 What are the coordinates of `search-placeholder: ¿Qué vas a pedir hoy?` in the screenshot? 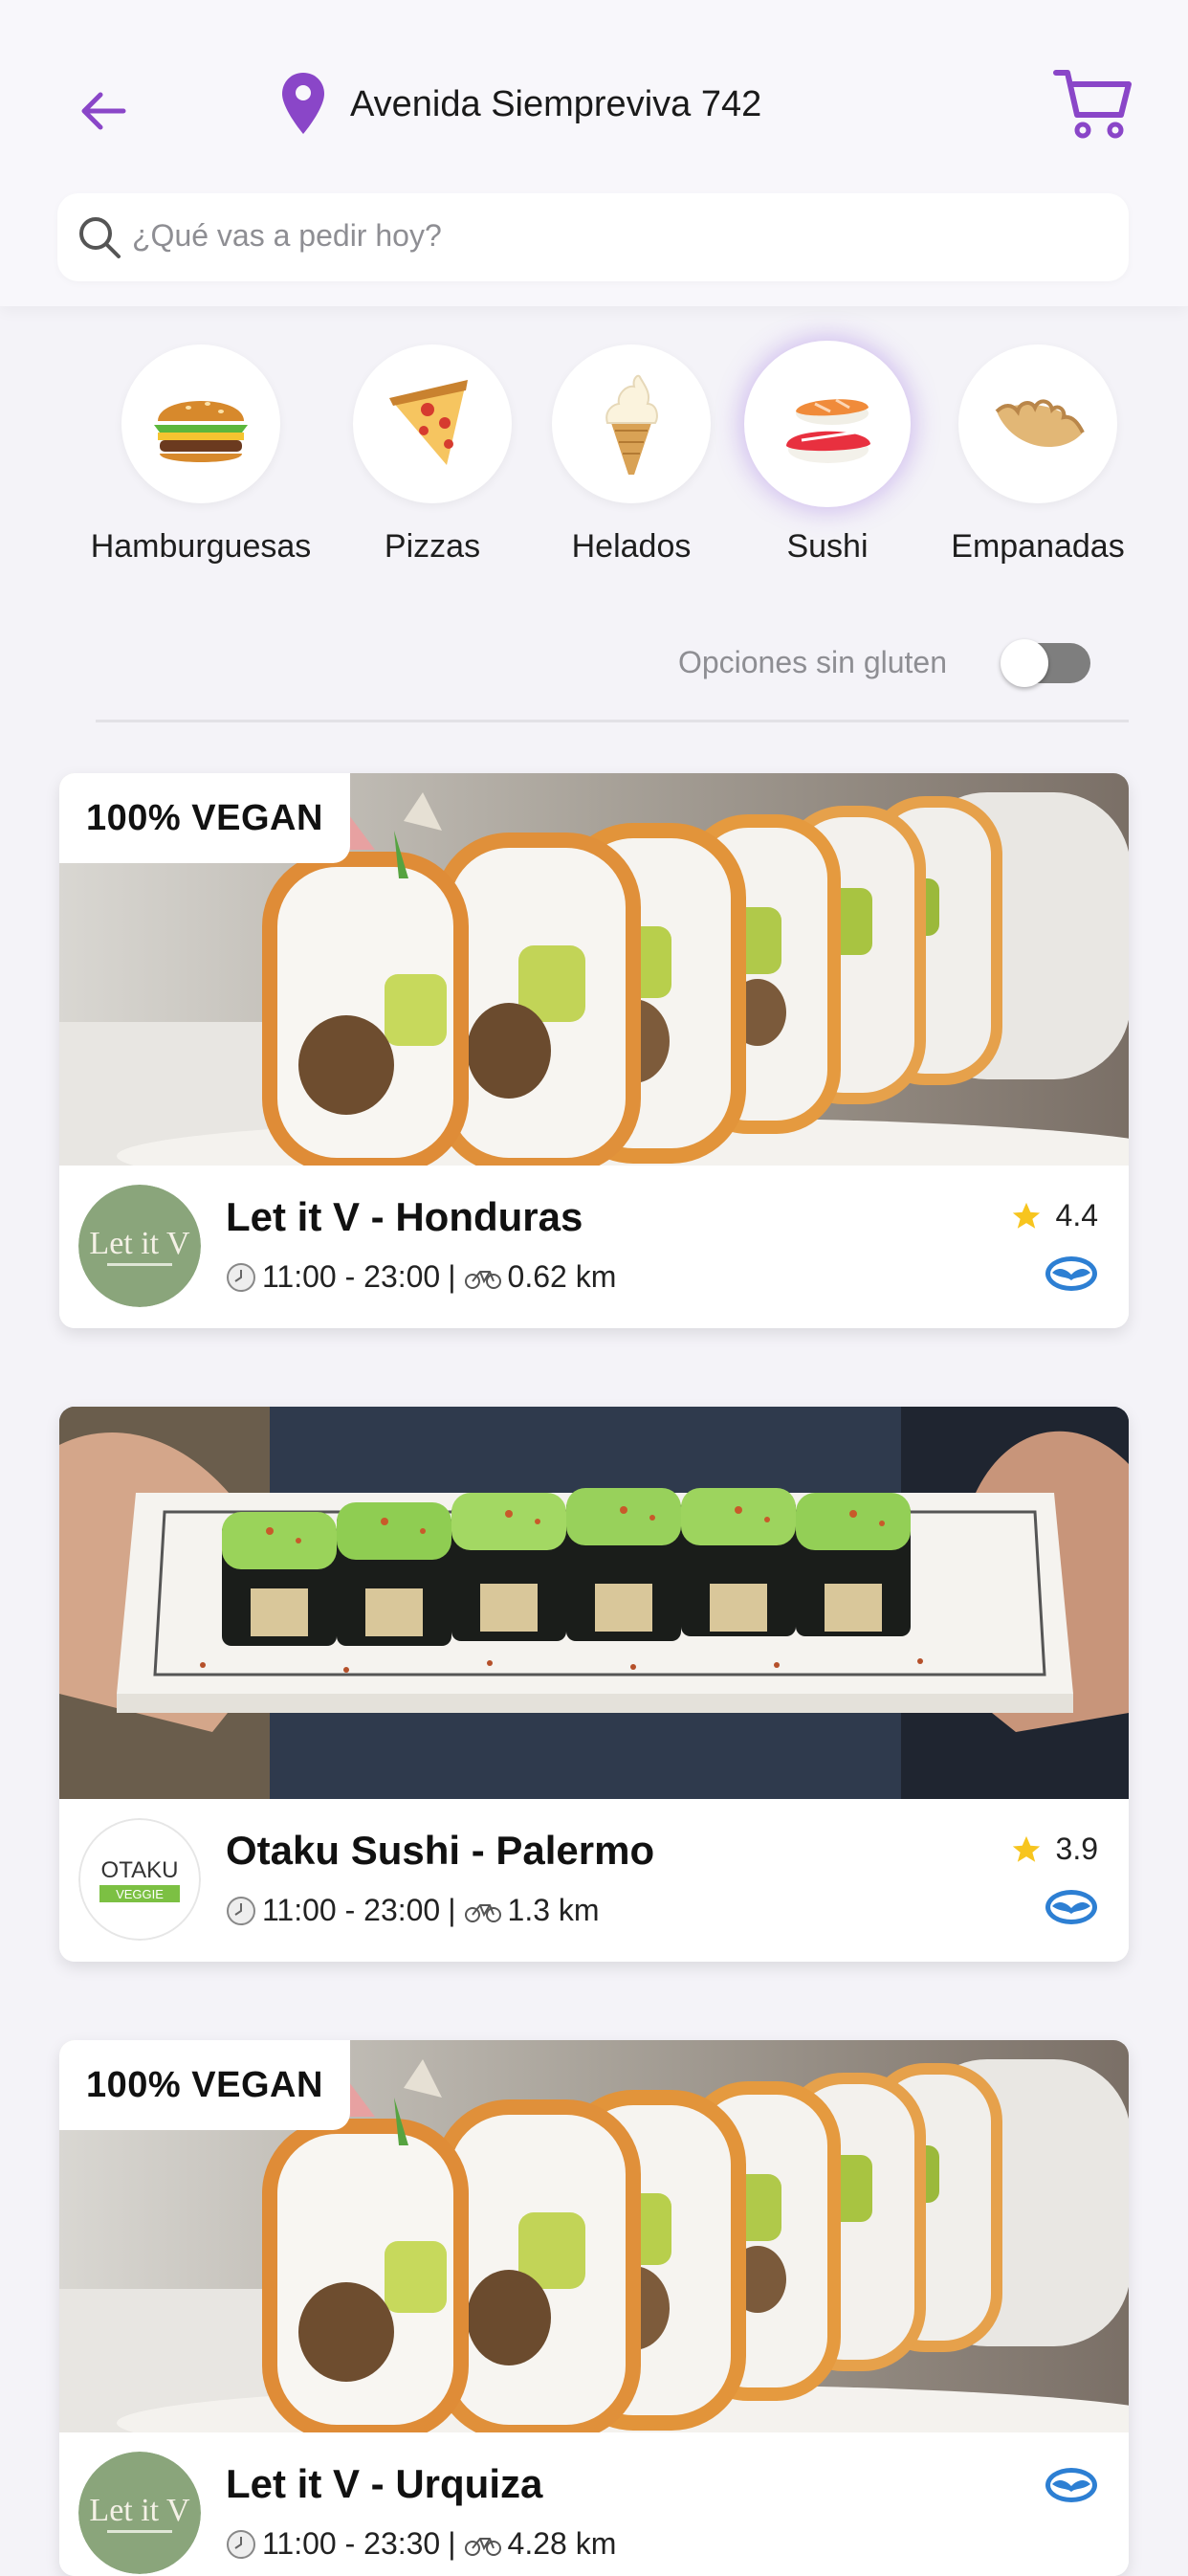 It's located at (287, 235).